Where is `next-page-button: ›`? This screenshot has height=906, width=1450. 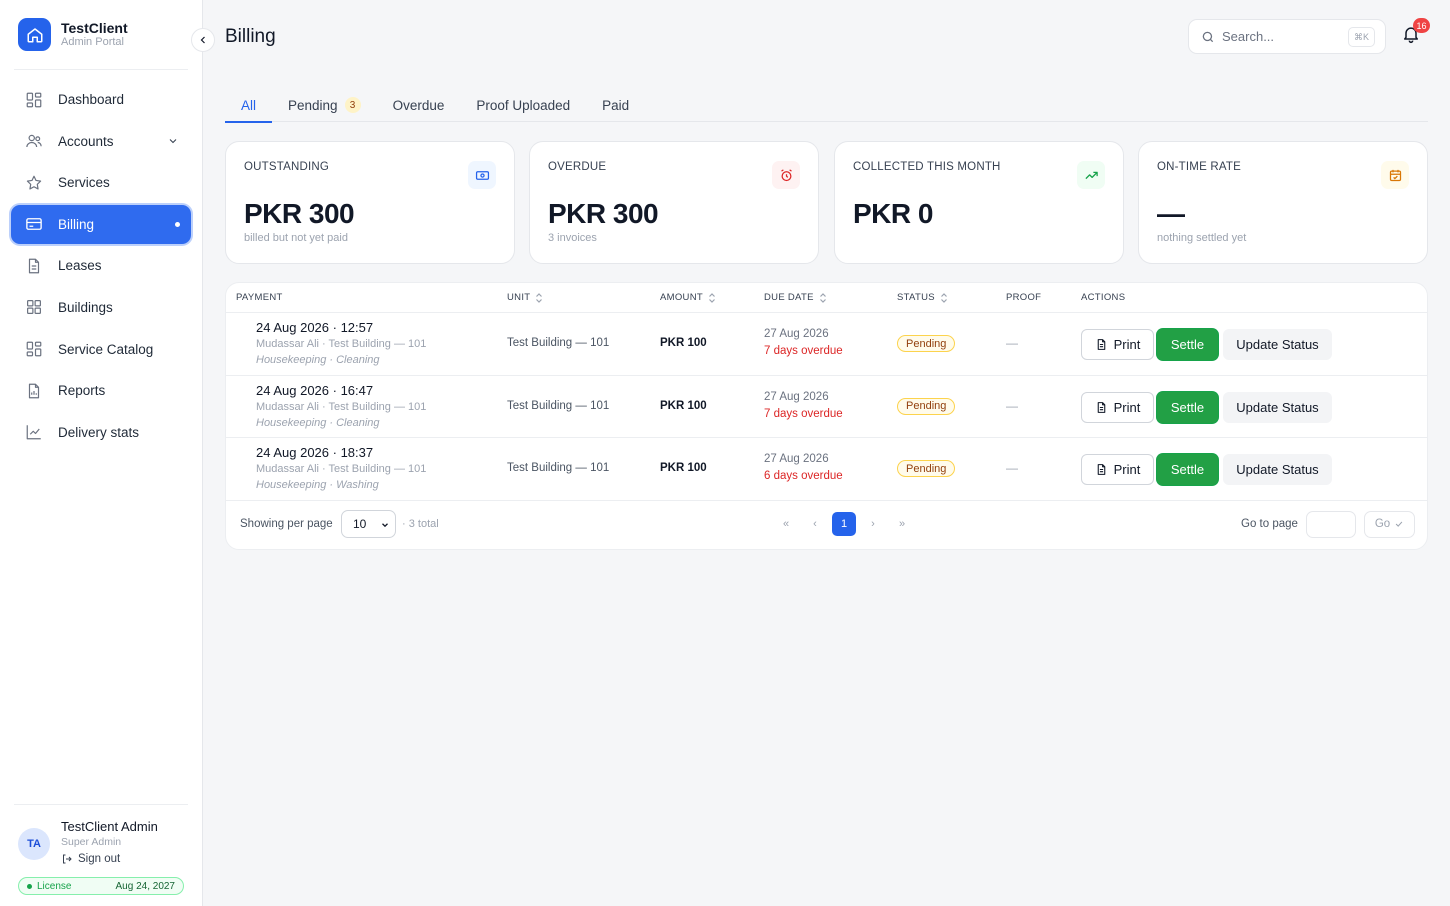
next-page-button: › is located at coordinates (873, 524).